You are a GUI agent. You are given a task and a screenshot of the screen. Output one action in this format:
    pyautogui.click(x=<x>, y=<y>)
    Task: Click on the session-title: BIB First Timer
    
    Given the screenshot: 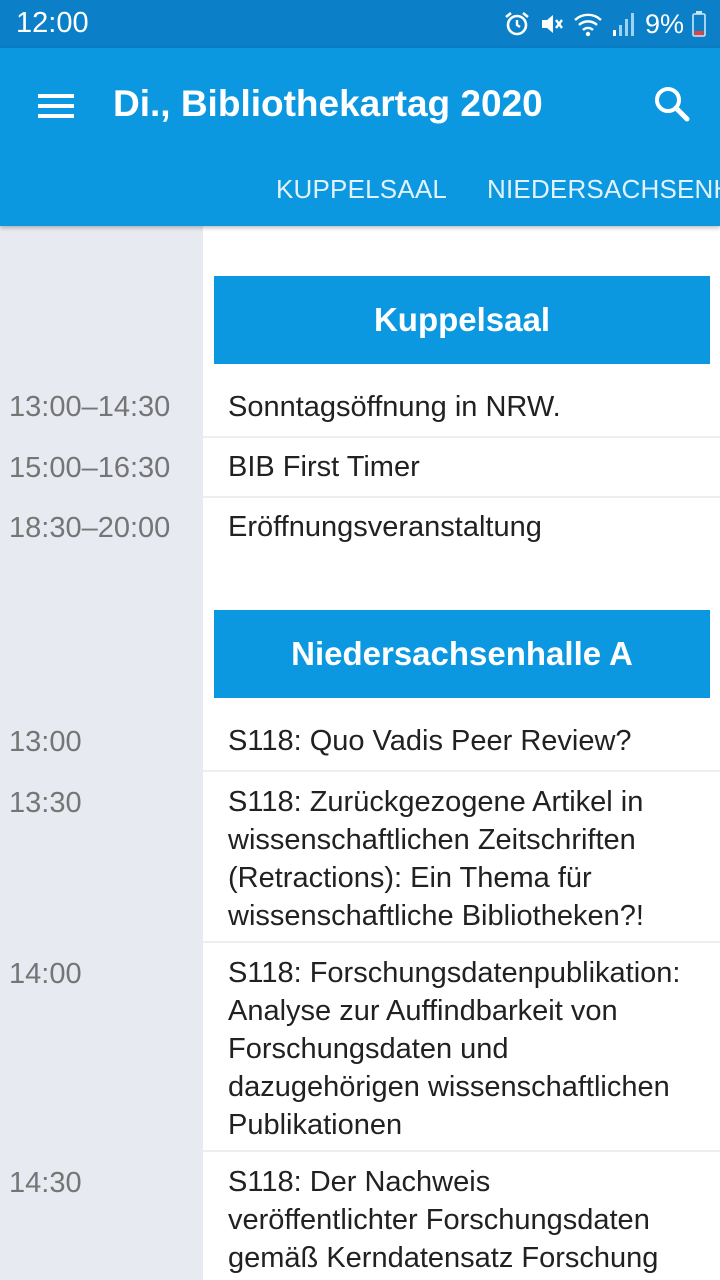 What is the action you would take?
    pyautogui.click(x=468, y=467)
    